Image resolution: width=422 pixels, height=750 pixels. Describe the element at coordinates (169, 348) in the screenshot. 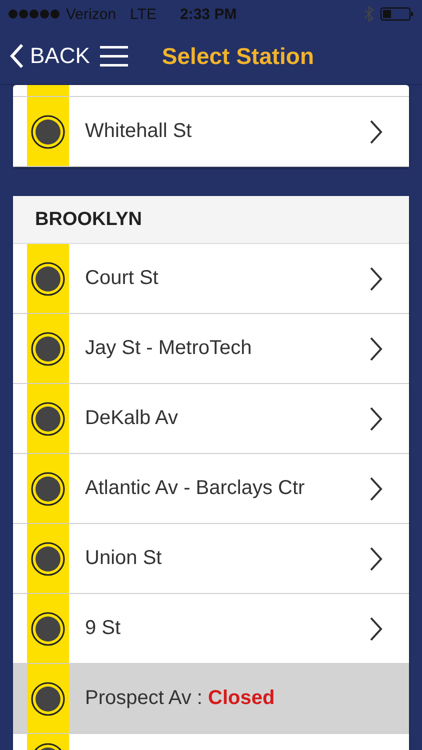

I see `station-name: Jay St - MetroTech` at that location.